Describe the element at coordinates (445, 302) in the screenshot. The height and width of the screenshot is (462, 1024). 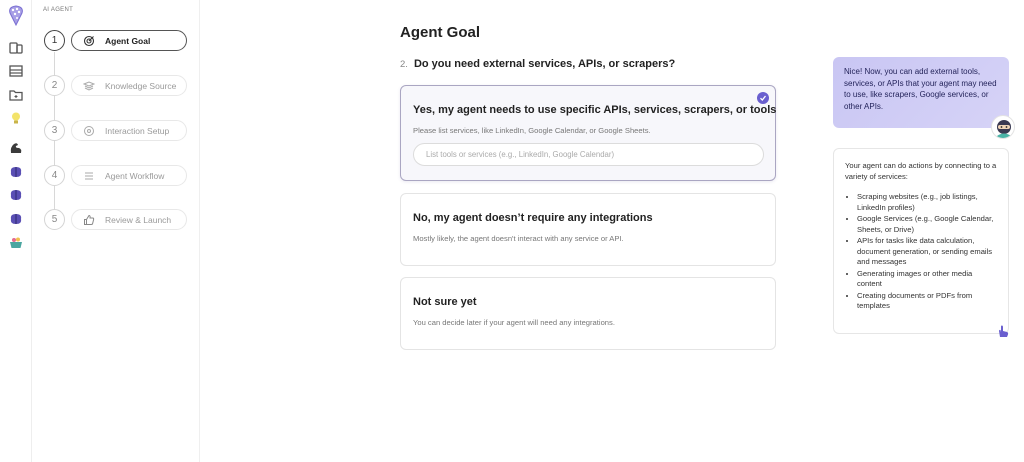
I see `option-title: Not sure yet` at that location.